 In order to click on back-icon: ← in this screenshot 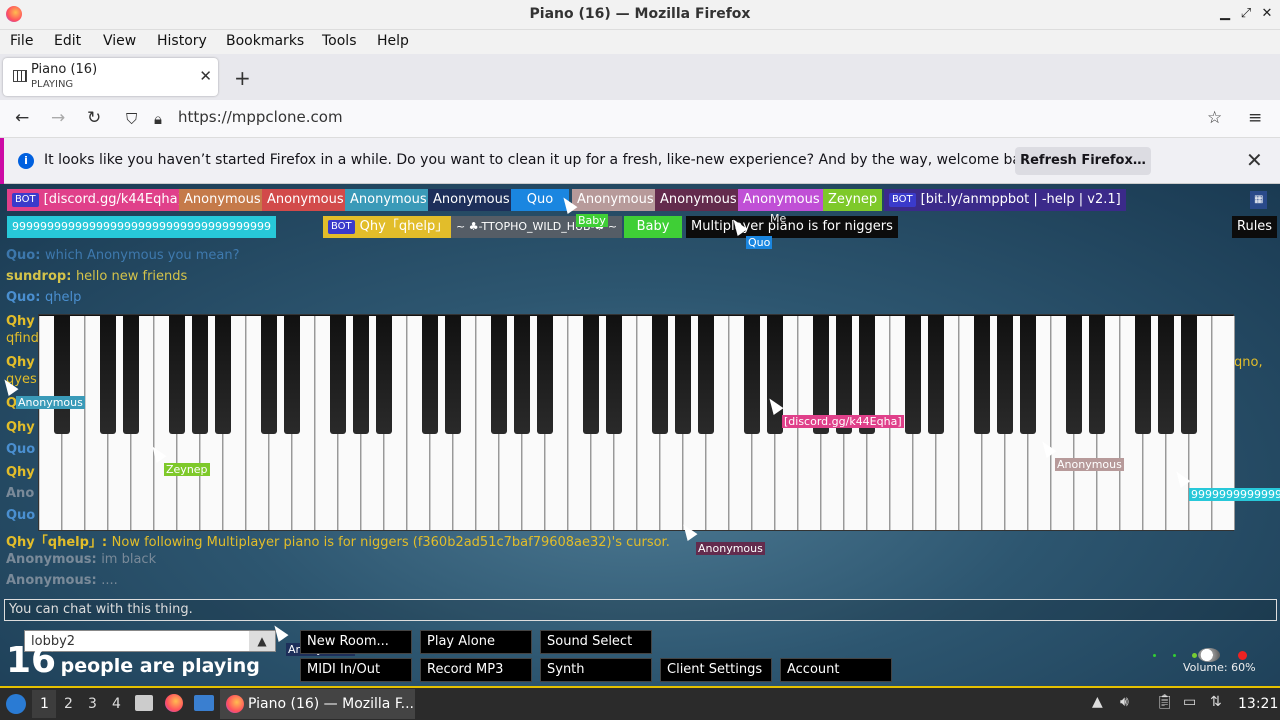, I will do `click(22, 118)`.